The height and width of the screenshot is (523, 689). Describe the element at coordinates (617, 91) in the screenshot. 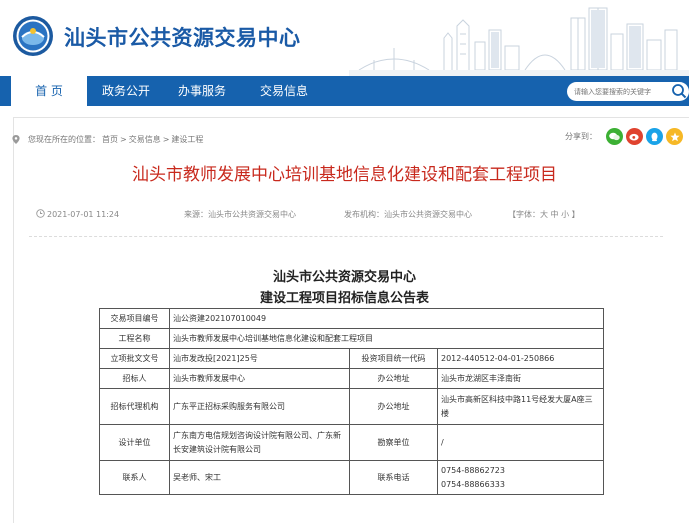

I see `search-input` at that location.